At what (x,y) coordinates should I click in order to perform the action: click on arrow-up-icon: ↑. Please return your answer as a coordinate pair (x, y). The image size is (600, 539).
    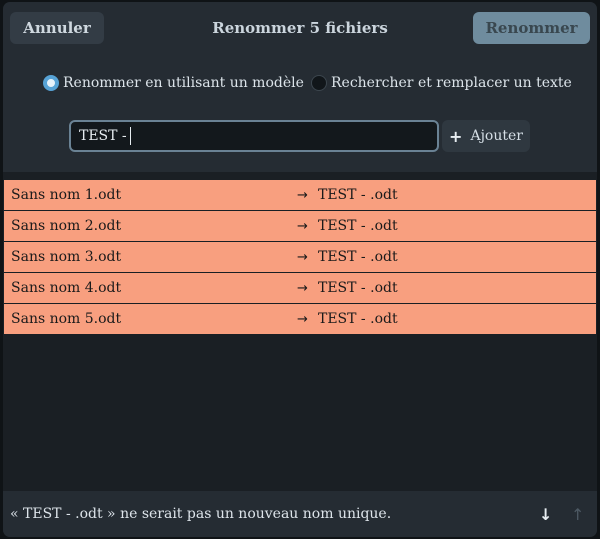
    Looking at the image, I should click on (577, 514).